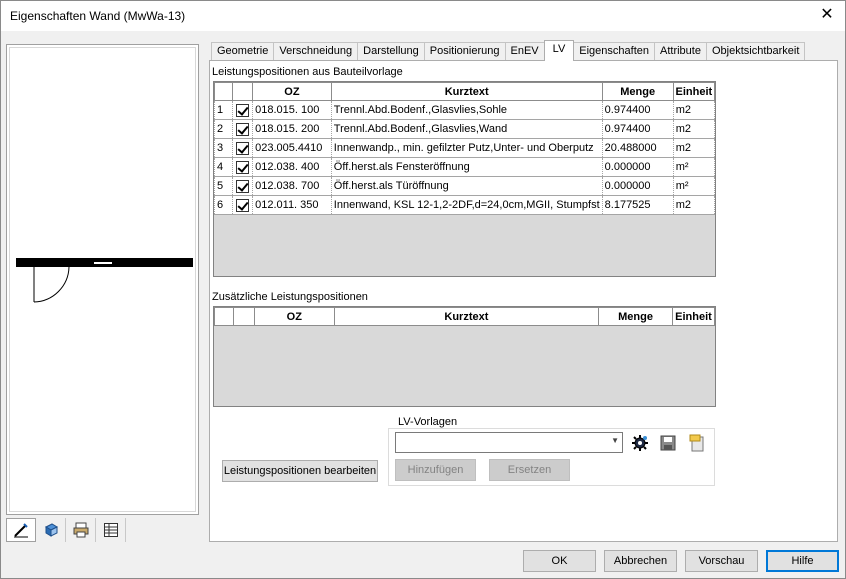 The height and width of the screenshot is (579, 846). Describe the element at coordinates (640, 561) in the screenshot. I see `cancel-button: Abbrechen` at that location.